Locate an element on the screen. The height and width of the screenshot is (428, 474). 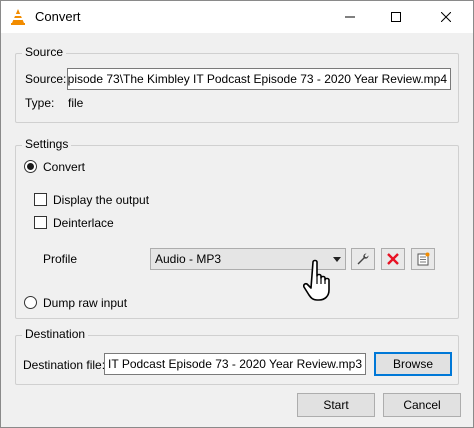
edit-profile-button is located at coordinates (363, 259).